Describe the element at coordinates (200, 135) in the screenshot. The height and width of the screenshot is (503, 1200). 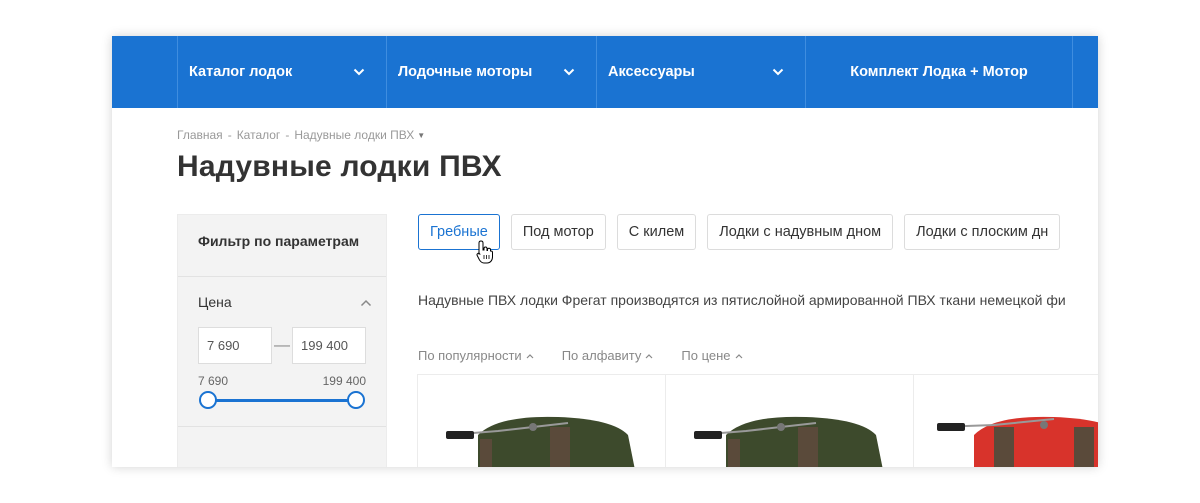
I see `breadcrumb-item-home: Главная` at that location.